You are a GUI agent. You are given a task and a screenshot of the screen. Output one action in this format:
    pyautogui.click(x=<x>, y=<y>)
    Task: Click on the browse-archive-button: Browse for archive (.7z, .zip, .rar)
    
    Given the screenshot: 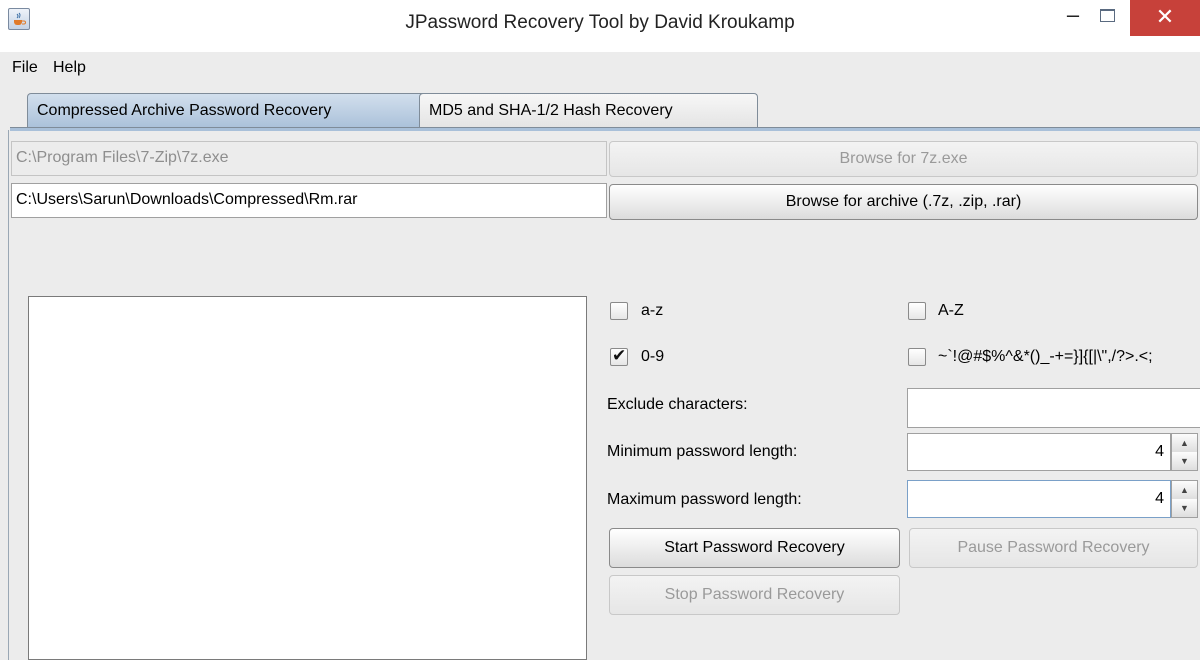 What is the action you would take?
    pyautogui.click(x=903, y=202)
    